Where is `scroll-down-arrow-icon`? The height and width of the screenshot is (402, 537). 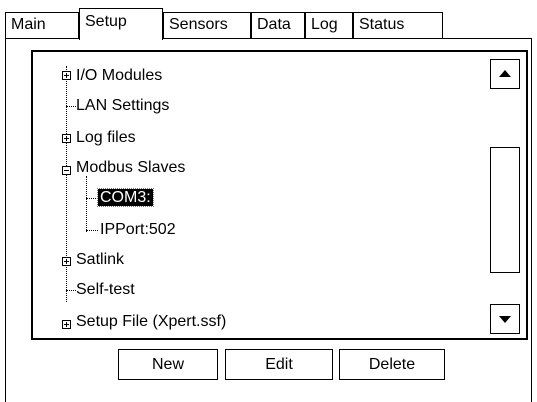
scroll-down-arrow-icon is located at coordinates (505, 319).